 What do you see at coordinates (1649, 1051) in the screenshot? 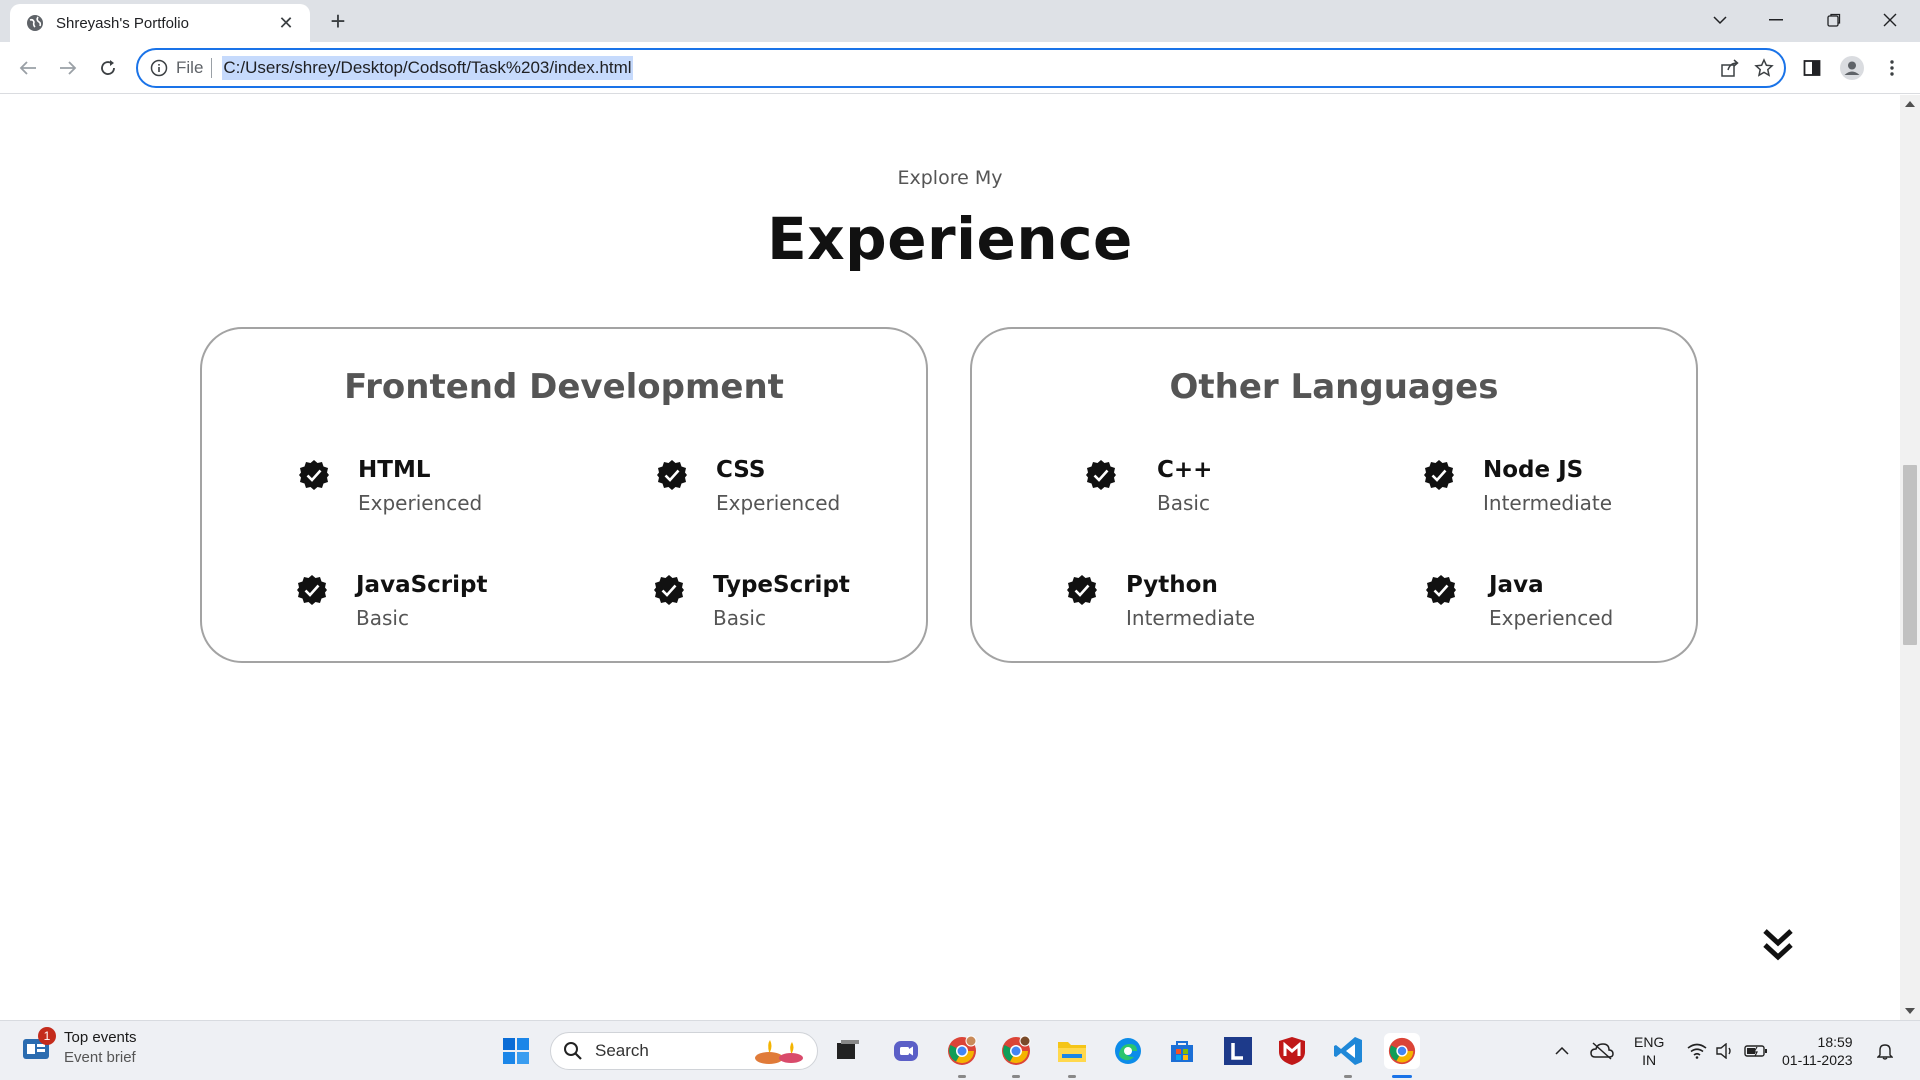
I see `input-language-indicator: ENG IN` at bounding box center [1649, 1051].